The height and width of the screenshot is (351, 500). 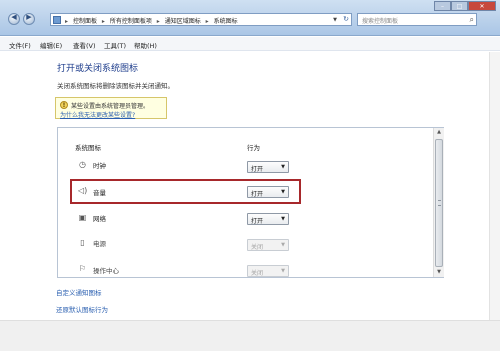 I want to click on scroll-thumb, so click(x=439, y=203).